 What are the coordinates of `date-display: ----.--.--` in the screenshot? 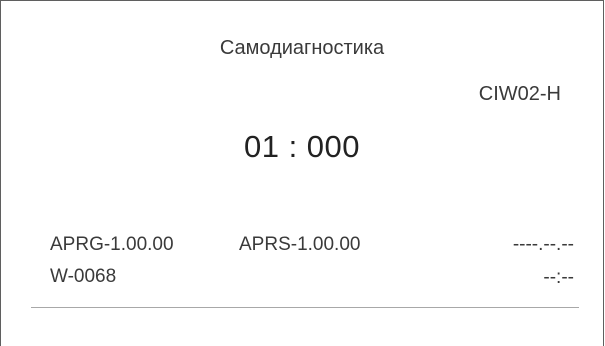 It's located at (543, 244).